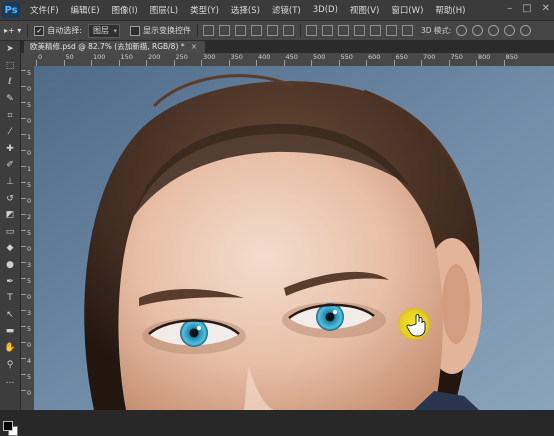  Describe the element at coordinates (58, 30) in the screenshot. I see `auto-select-option: ✓ 自动选择:` at that location.